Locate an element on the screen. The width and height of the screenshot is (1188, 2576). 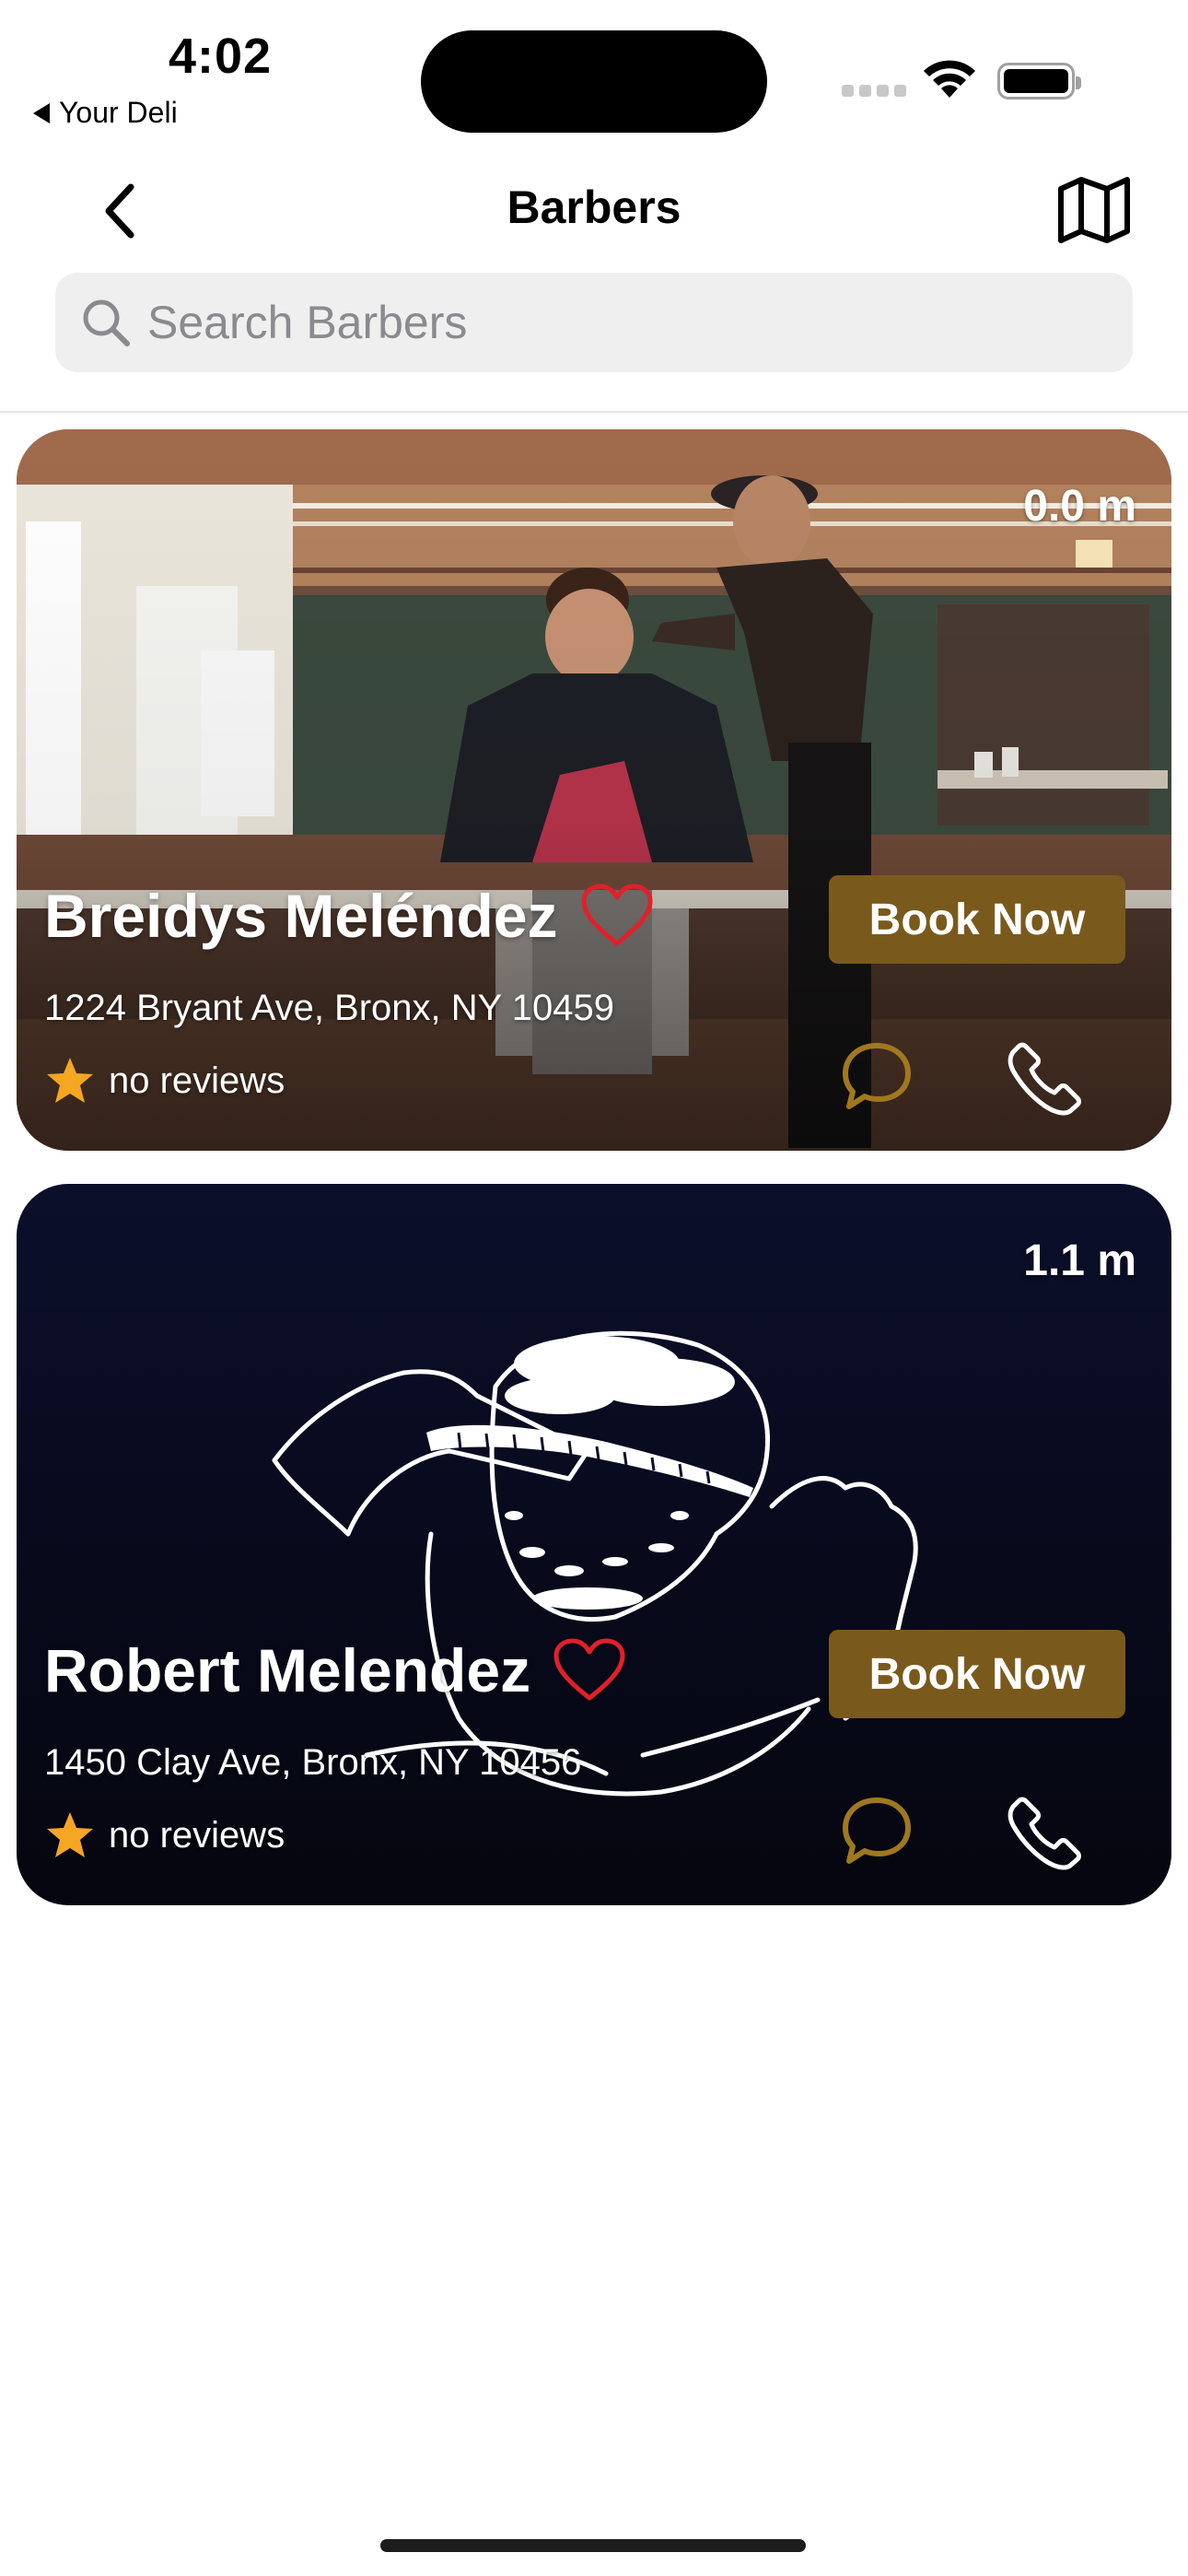
status-bar: 4:02 Your Deli is located at coordinates (594, 73).